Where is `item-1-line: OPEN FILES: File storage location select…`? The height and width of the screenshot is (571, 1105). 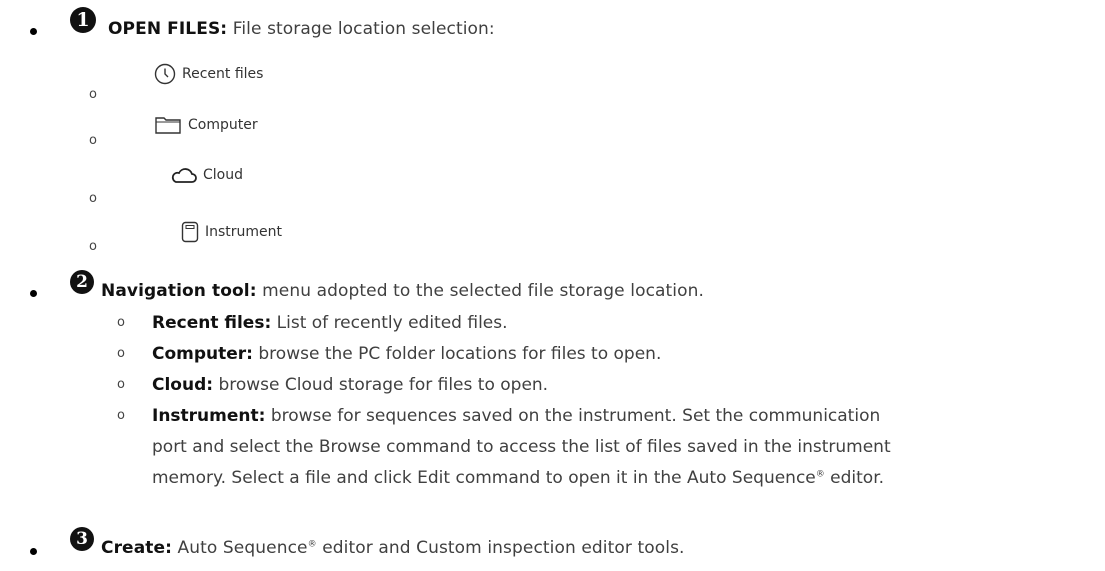
item-1-line: OPEN FILES: File storage location select… is located at coordinates (301, 29).